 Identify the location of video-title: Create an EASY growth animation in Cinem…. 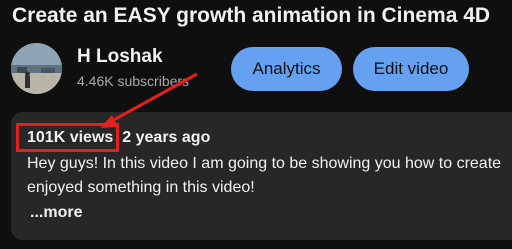
(251, 15).